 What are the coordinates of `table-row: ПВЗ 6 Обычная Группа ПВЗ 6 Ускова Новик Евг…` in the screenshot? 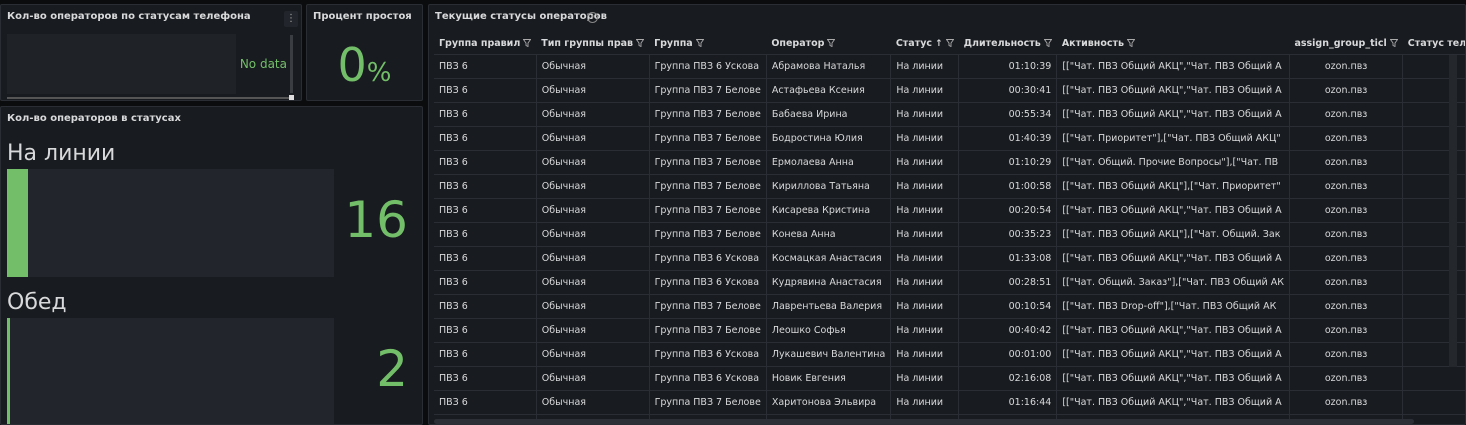 It's located at (949, 378).